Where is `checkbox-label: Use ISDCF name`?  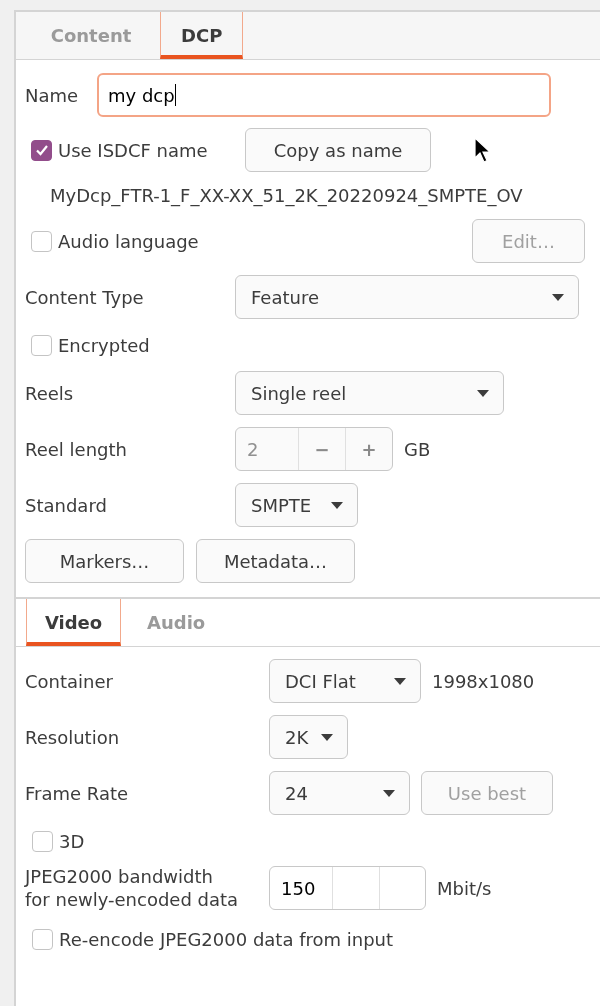
checkbox-label: Use ISDCF name is located at coordinates (133, 150).